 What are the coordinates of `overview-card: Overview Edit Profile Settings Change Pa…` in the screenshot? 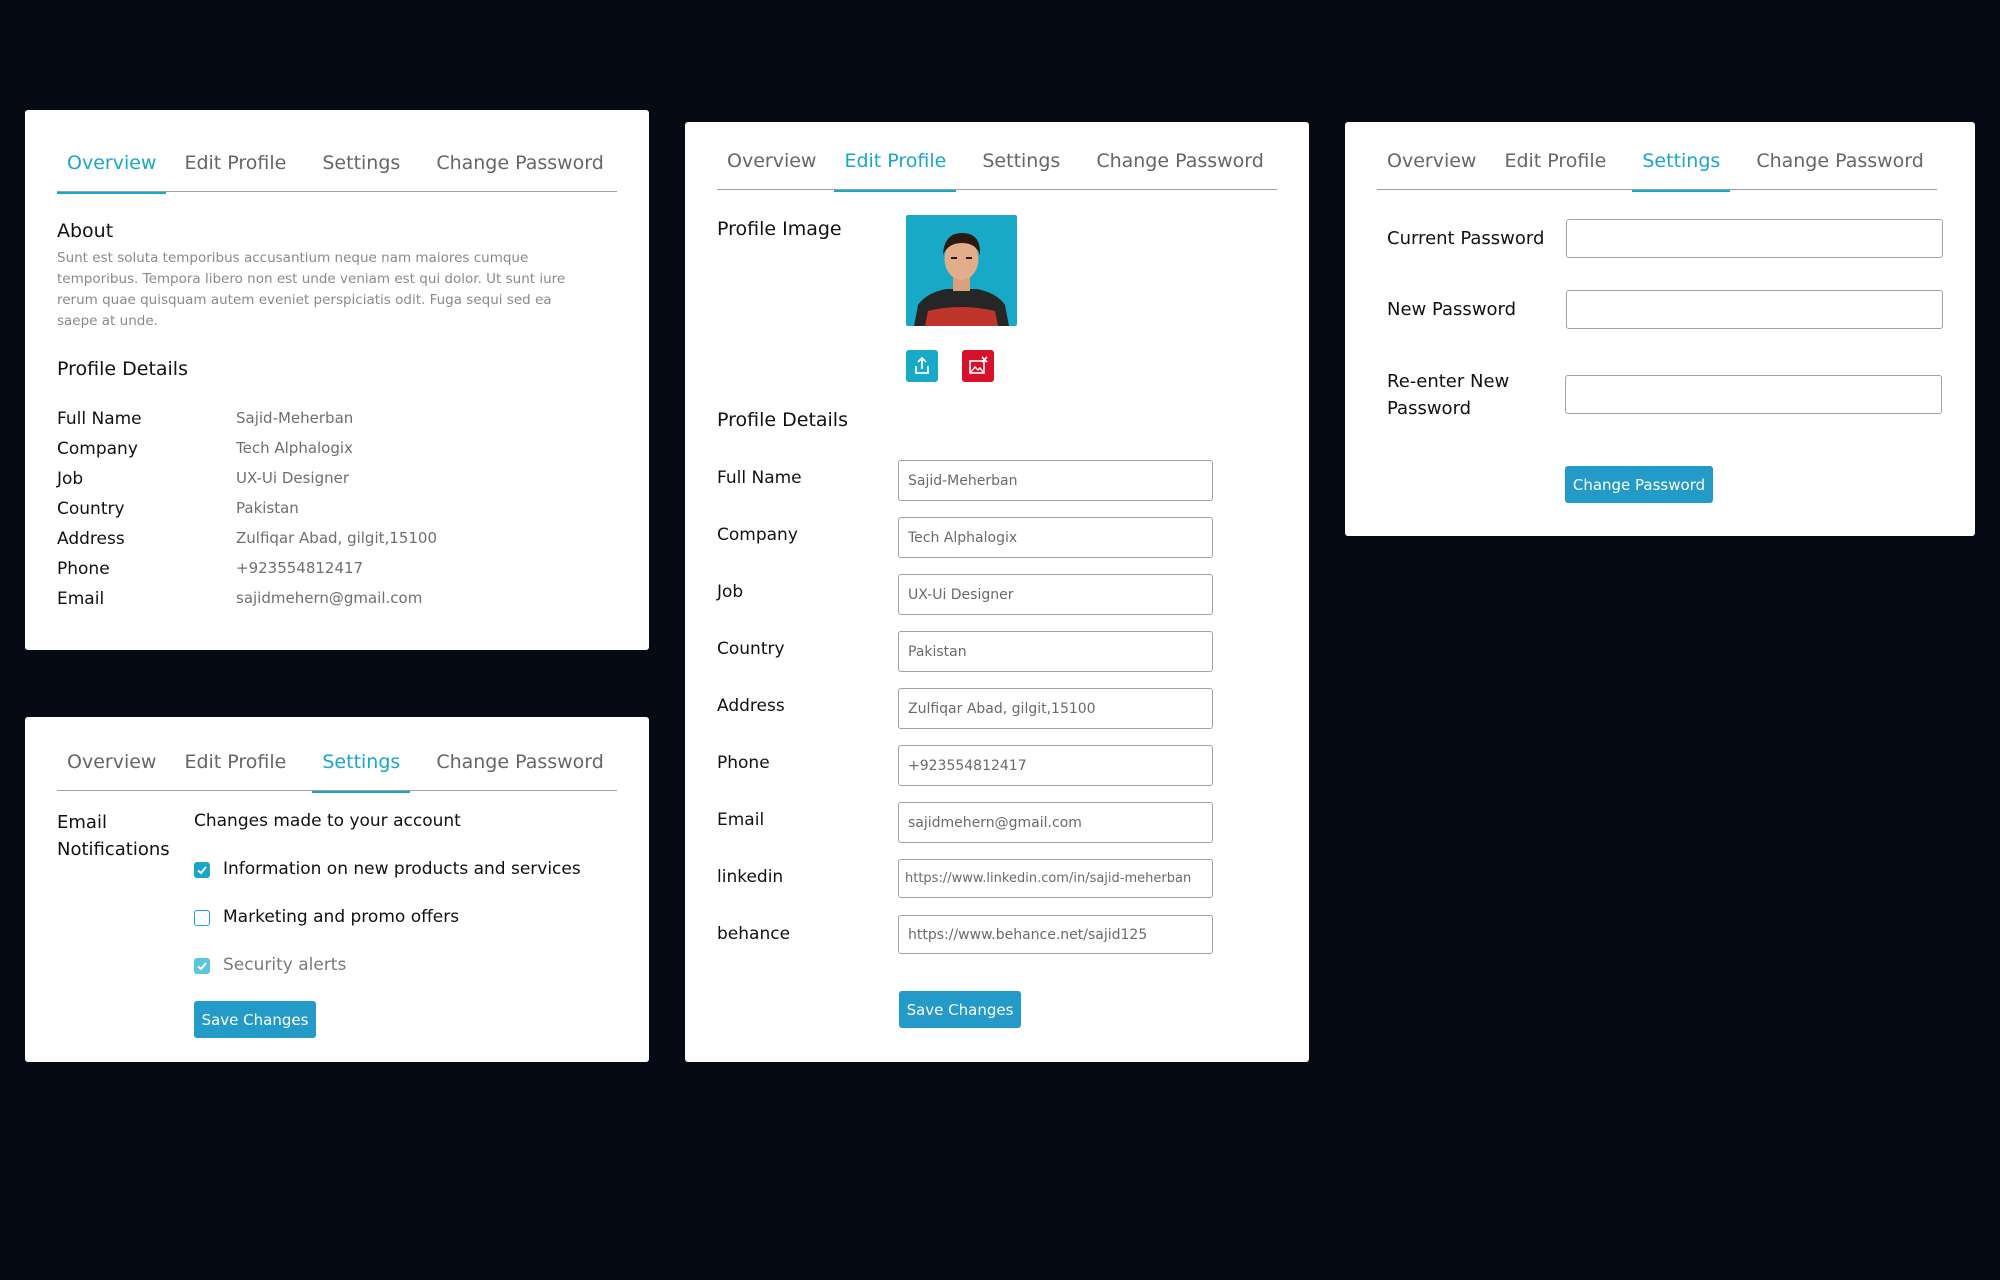 It's located at (337, 380).